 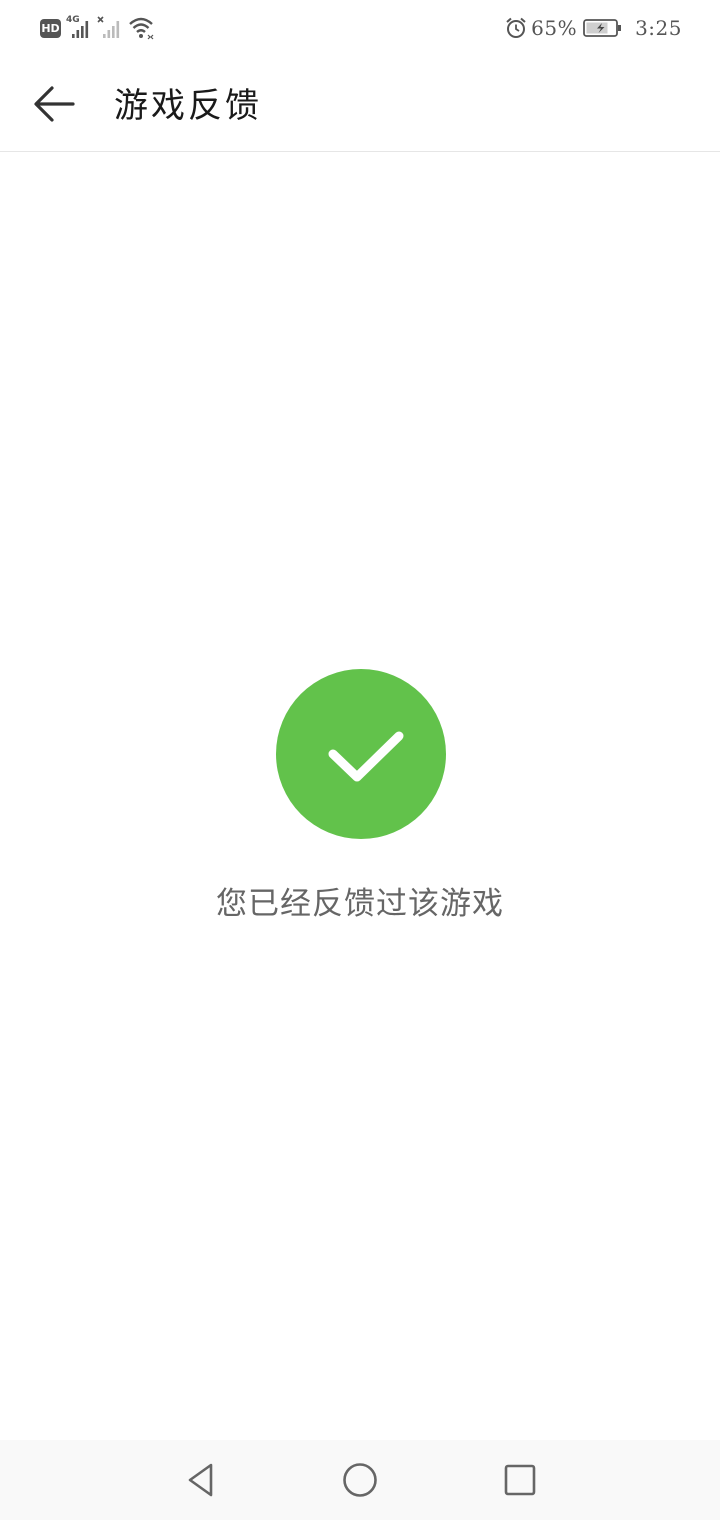 I want to click on nav-recents-button, so click(x=520, y=1480).